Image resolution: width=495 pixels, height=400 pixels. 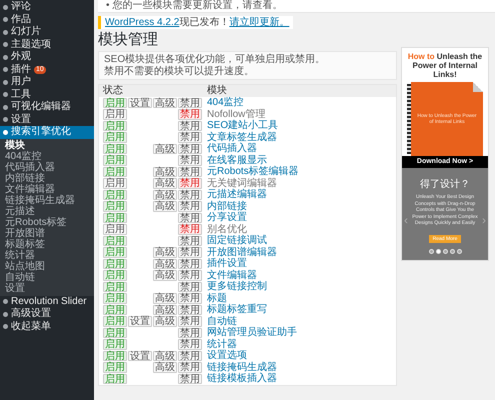 I want to click on submenu-item: 元Robots标签, so click(x=47, y=222).